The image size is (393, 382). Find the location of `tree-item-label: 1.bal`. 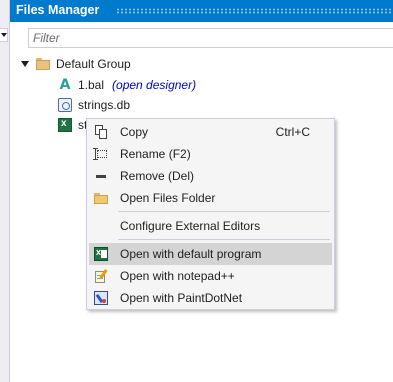

tree-item-label: 1.bal is located at coordinates (91, 85).